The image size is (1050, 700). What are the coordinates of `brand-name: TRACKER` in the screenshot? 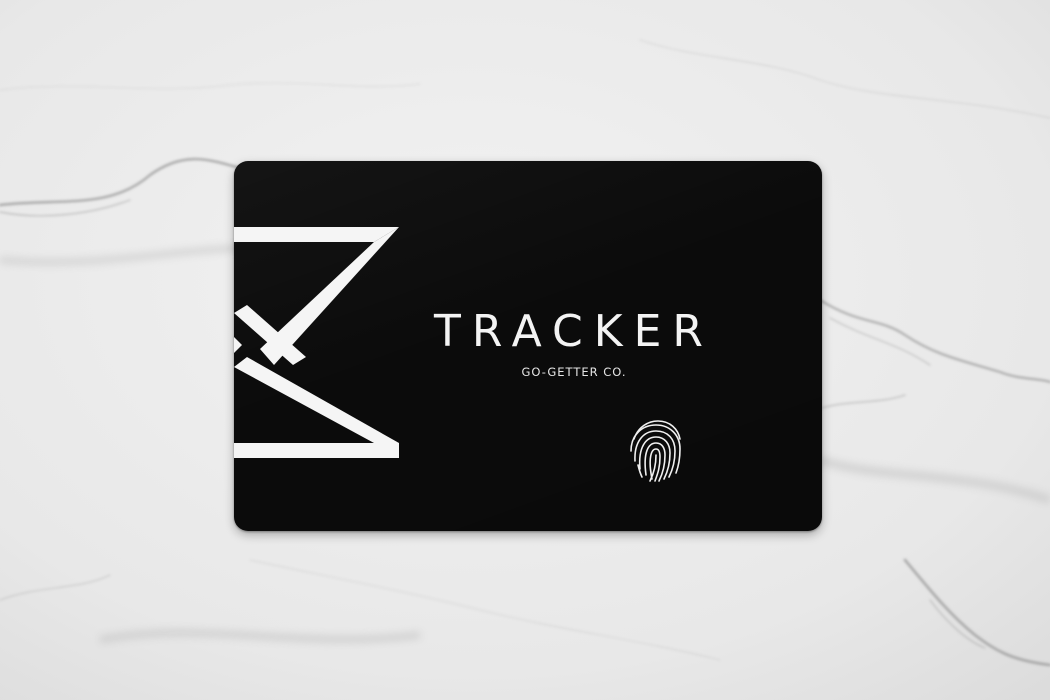 It's located at (574, 331).